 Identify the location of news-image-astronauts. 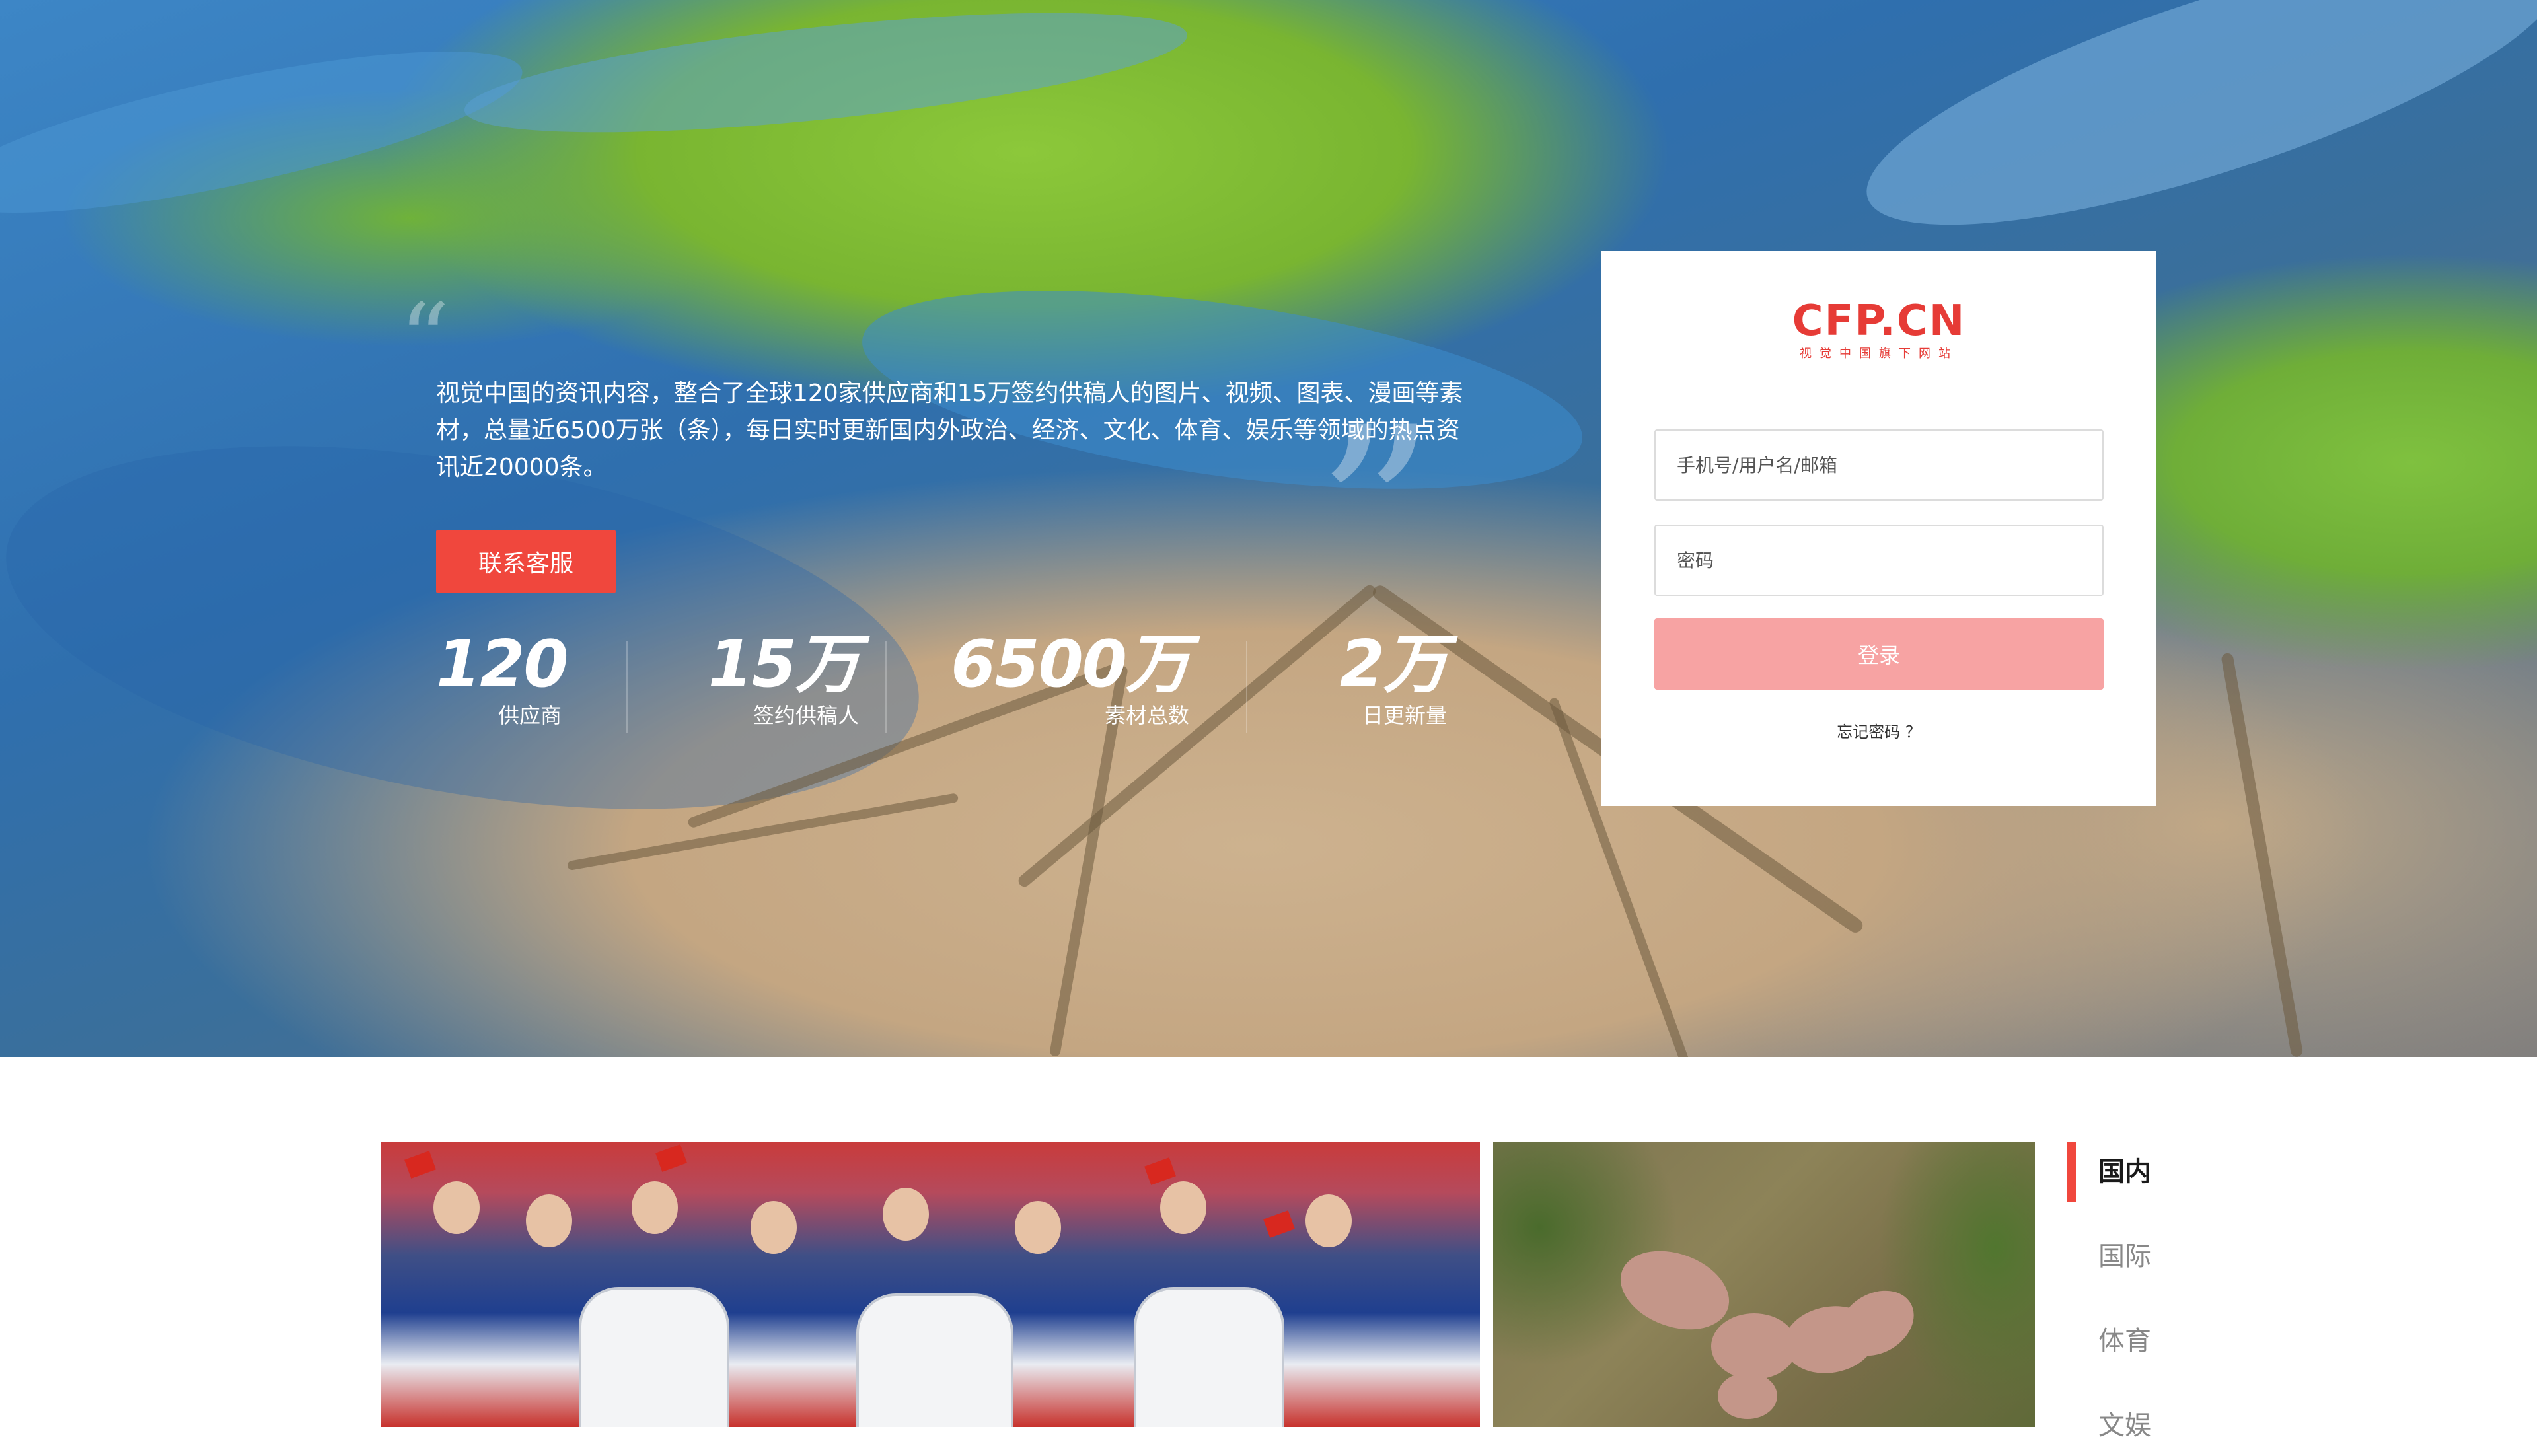
(930, 1284).